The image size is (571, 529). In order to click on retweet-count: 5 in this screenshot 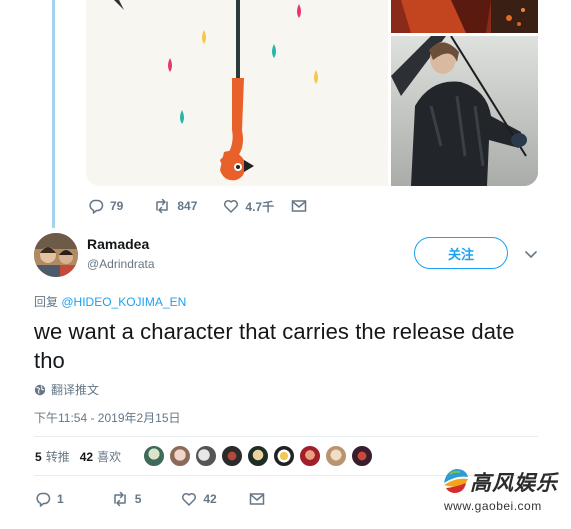, I will do `click(138, 499)`.